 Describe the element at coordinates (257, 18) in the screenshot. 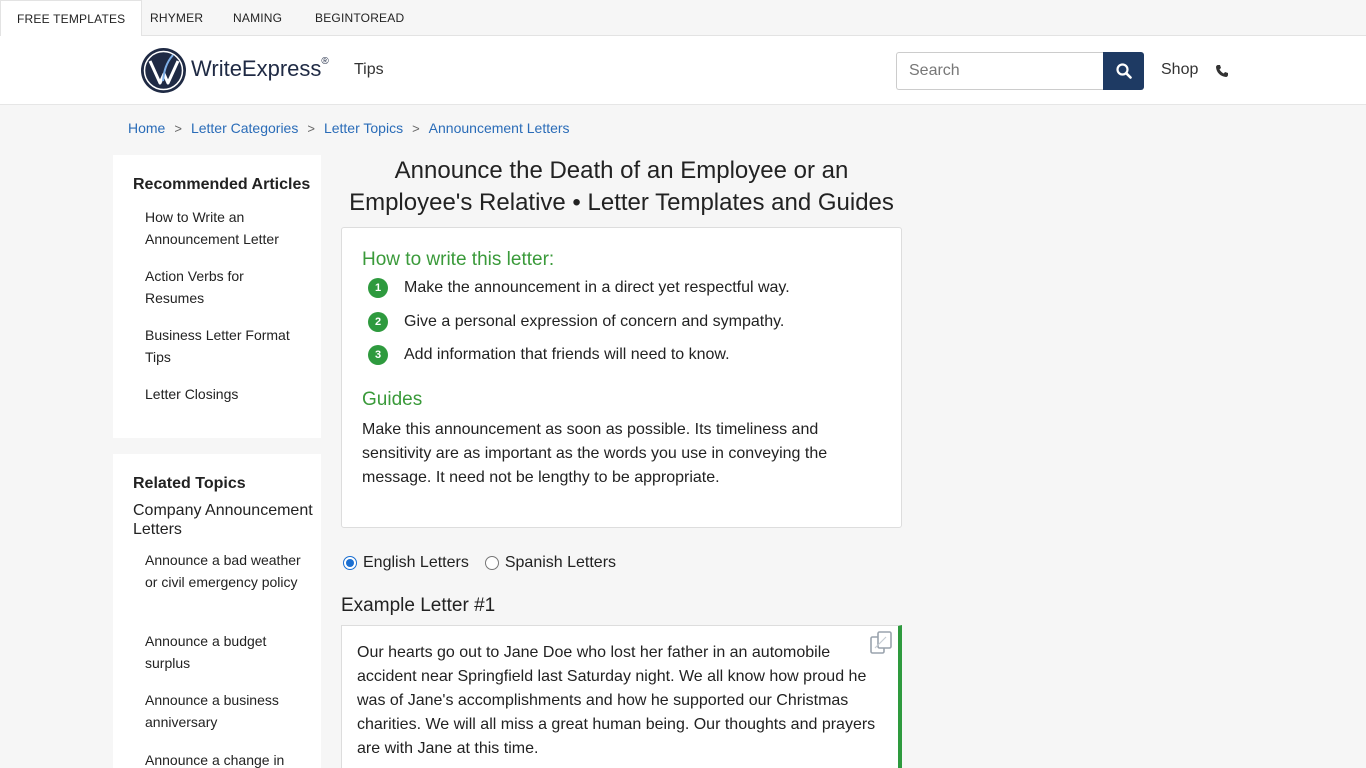

I see `tab-naming: NAMING` at that location.